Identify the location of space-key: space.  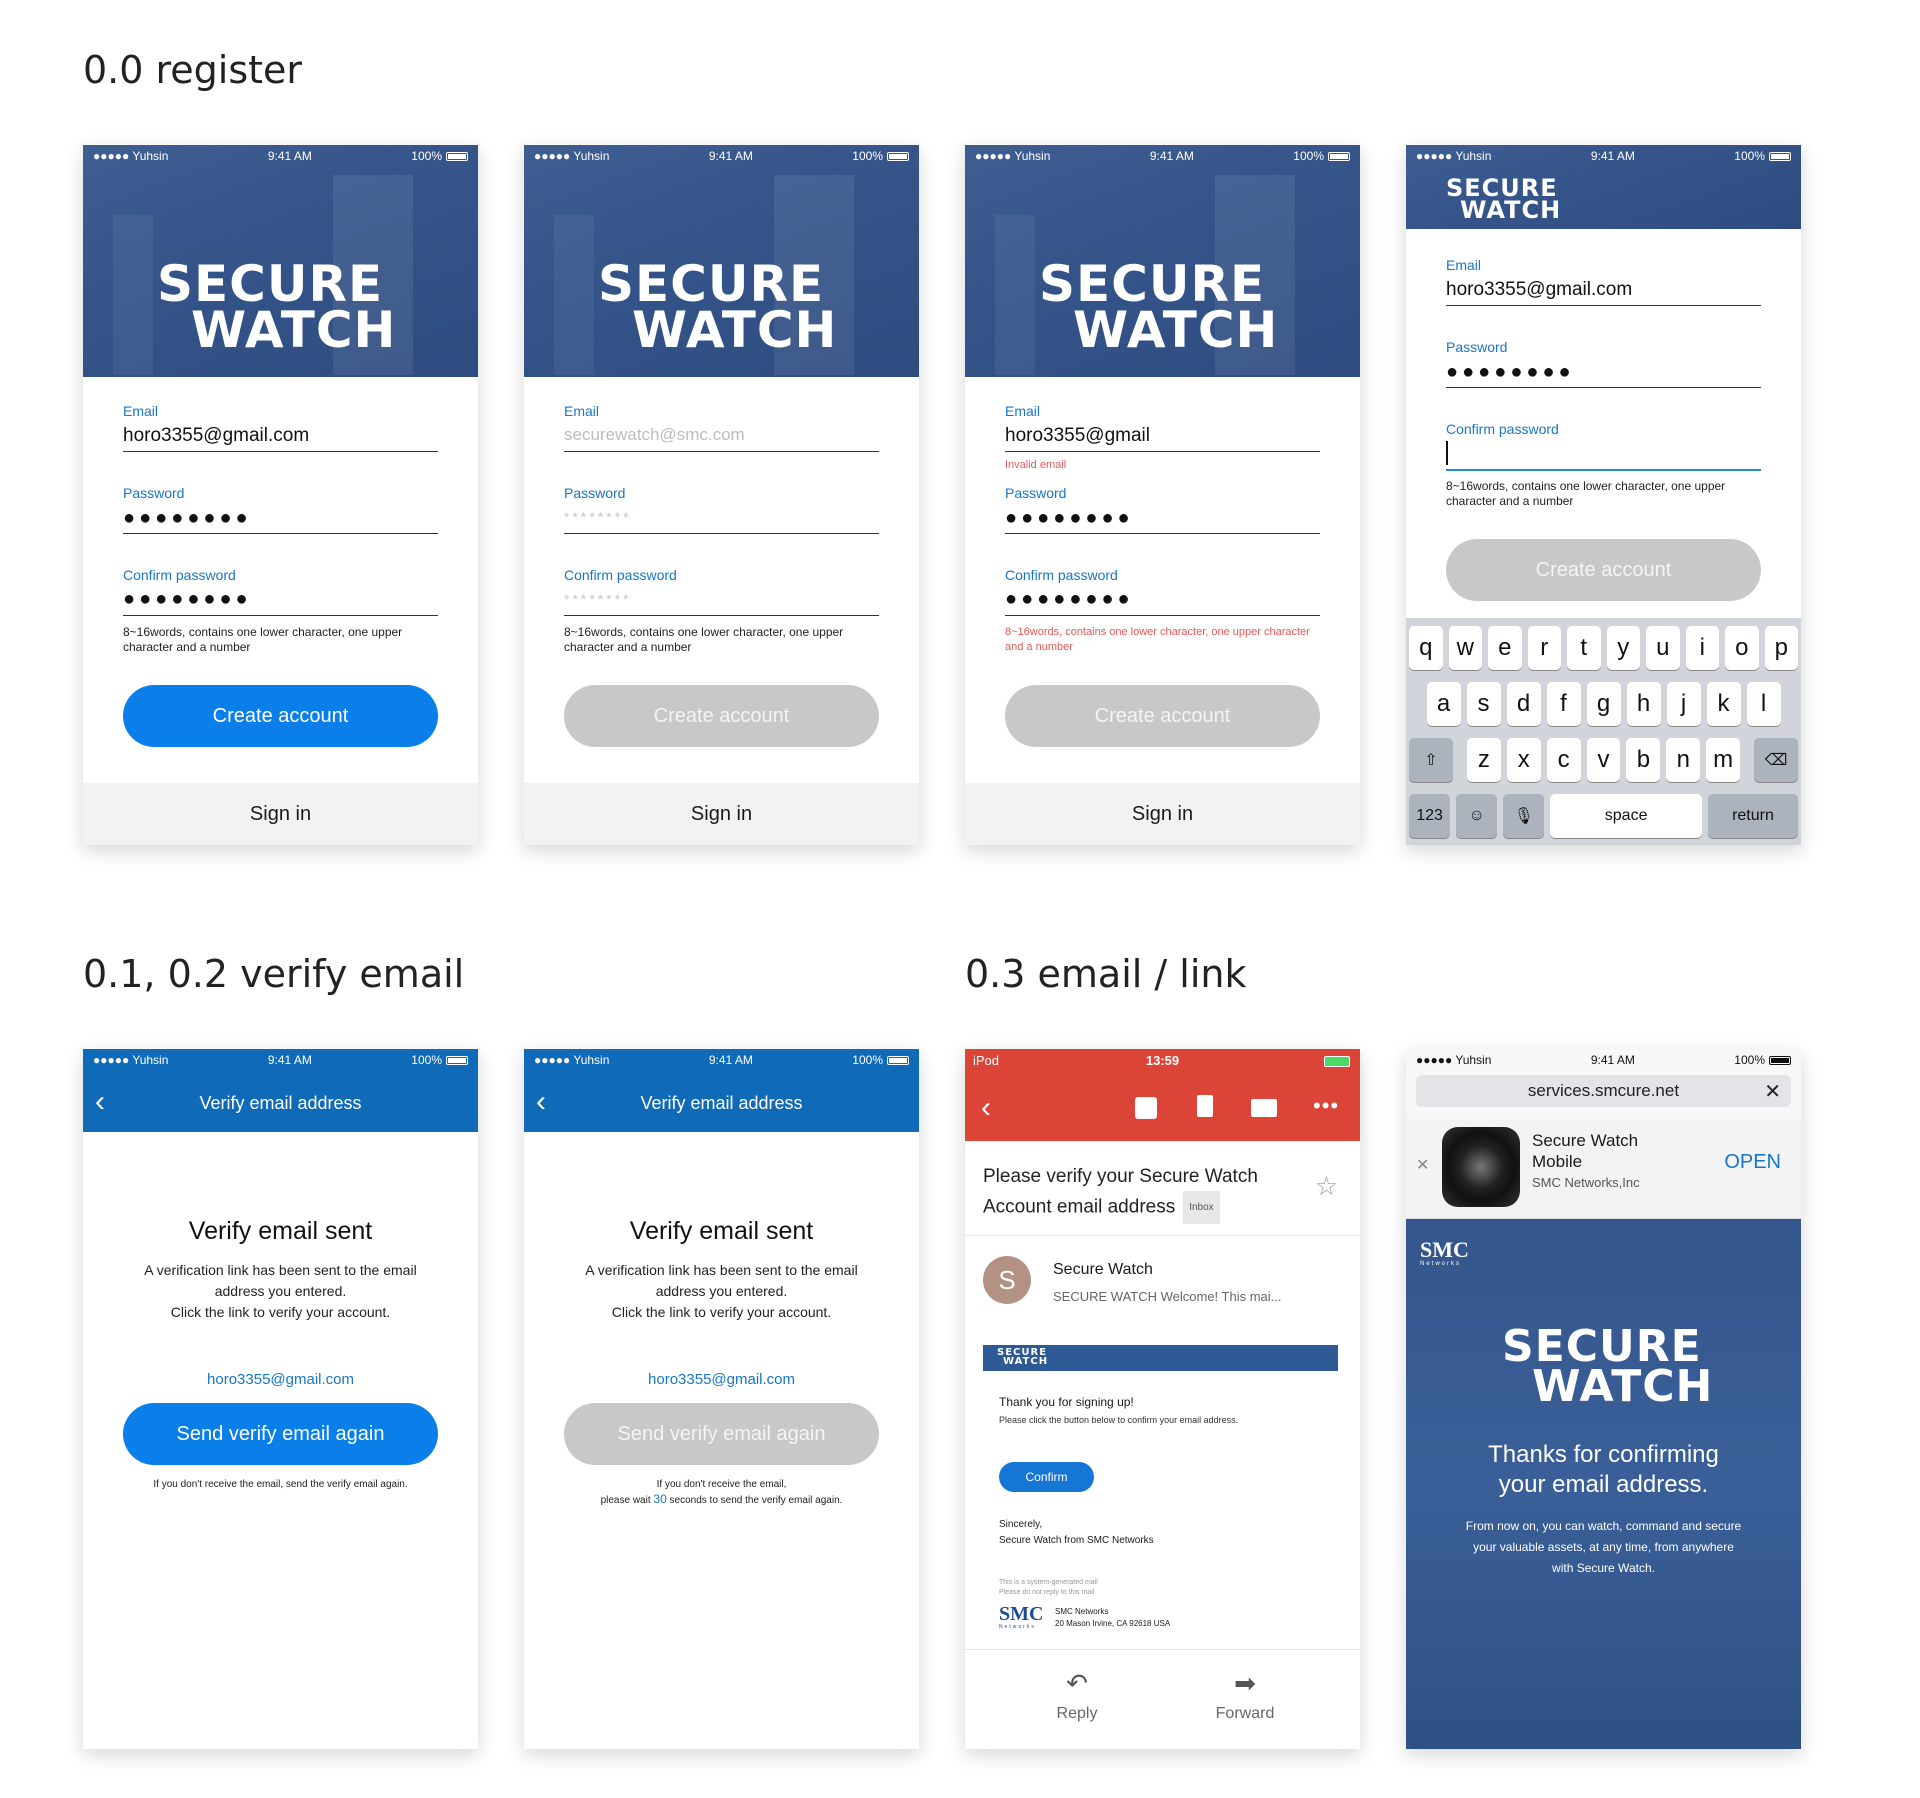
(1626, 816).